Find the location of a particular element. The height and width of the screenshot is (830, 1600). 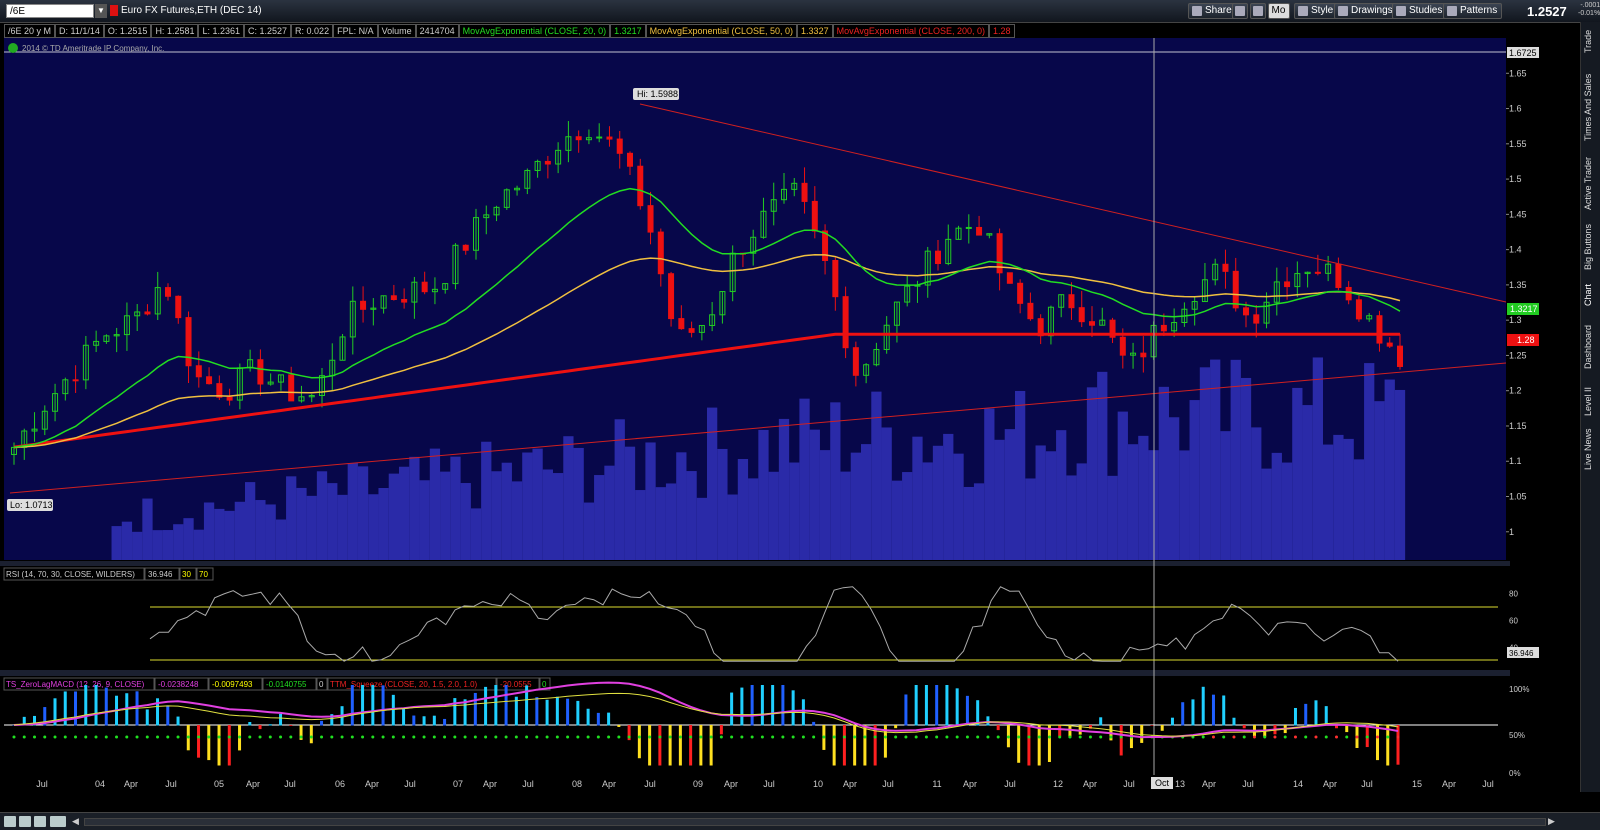

wrench-icon is located at coordinates (1258, 11).